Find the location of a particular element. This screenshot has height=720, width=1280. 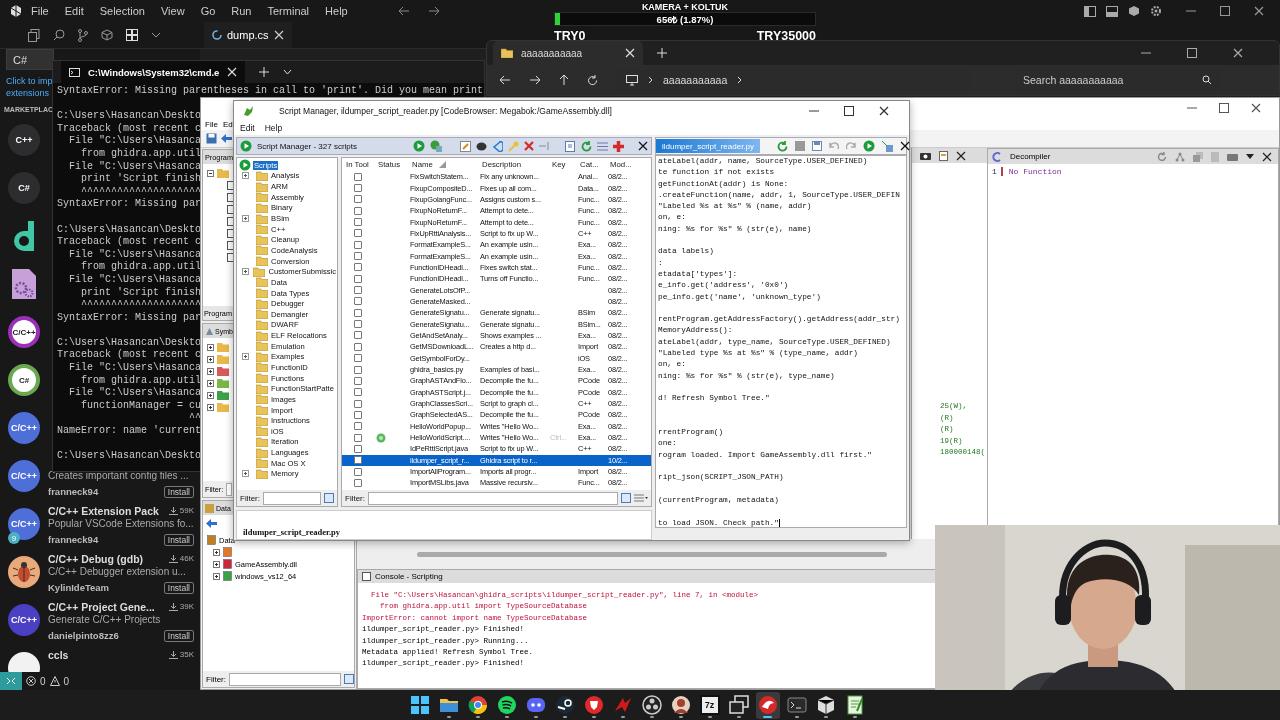

sort-icon is located at coordinates (442, 164).